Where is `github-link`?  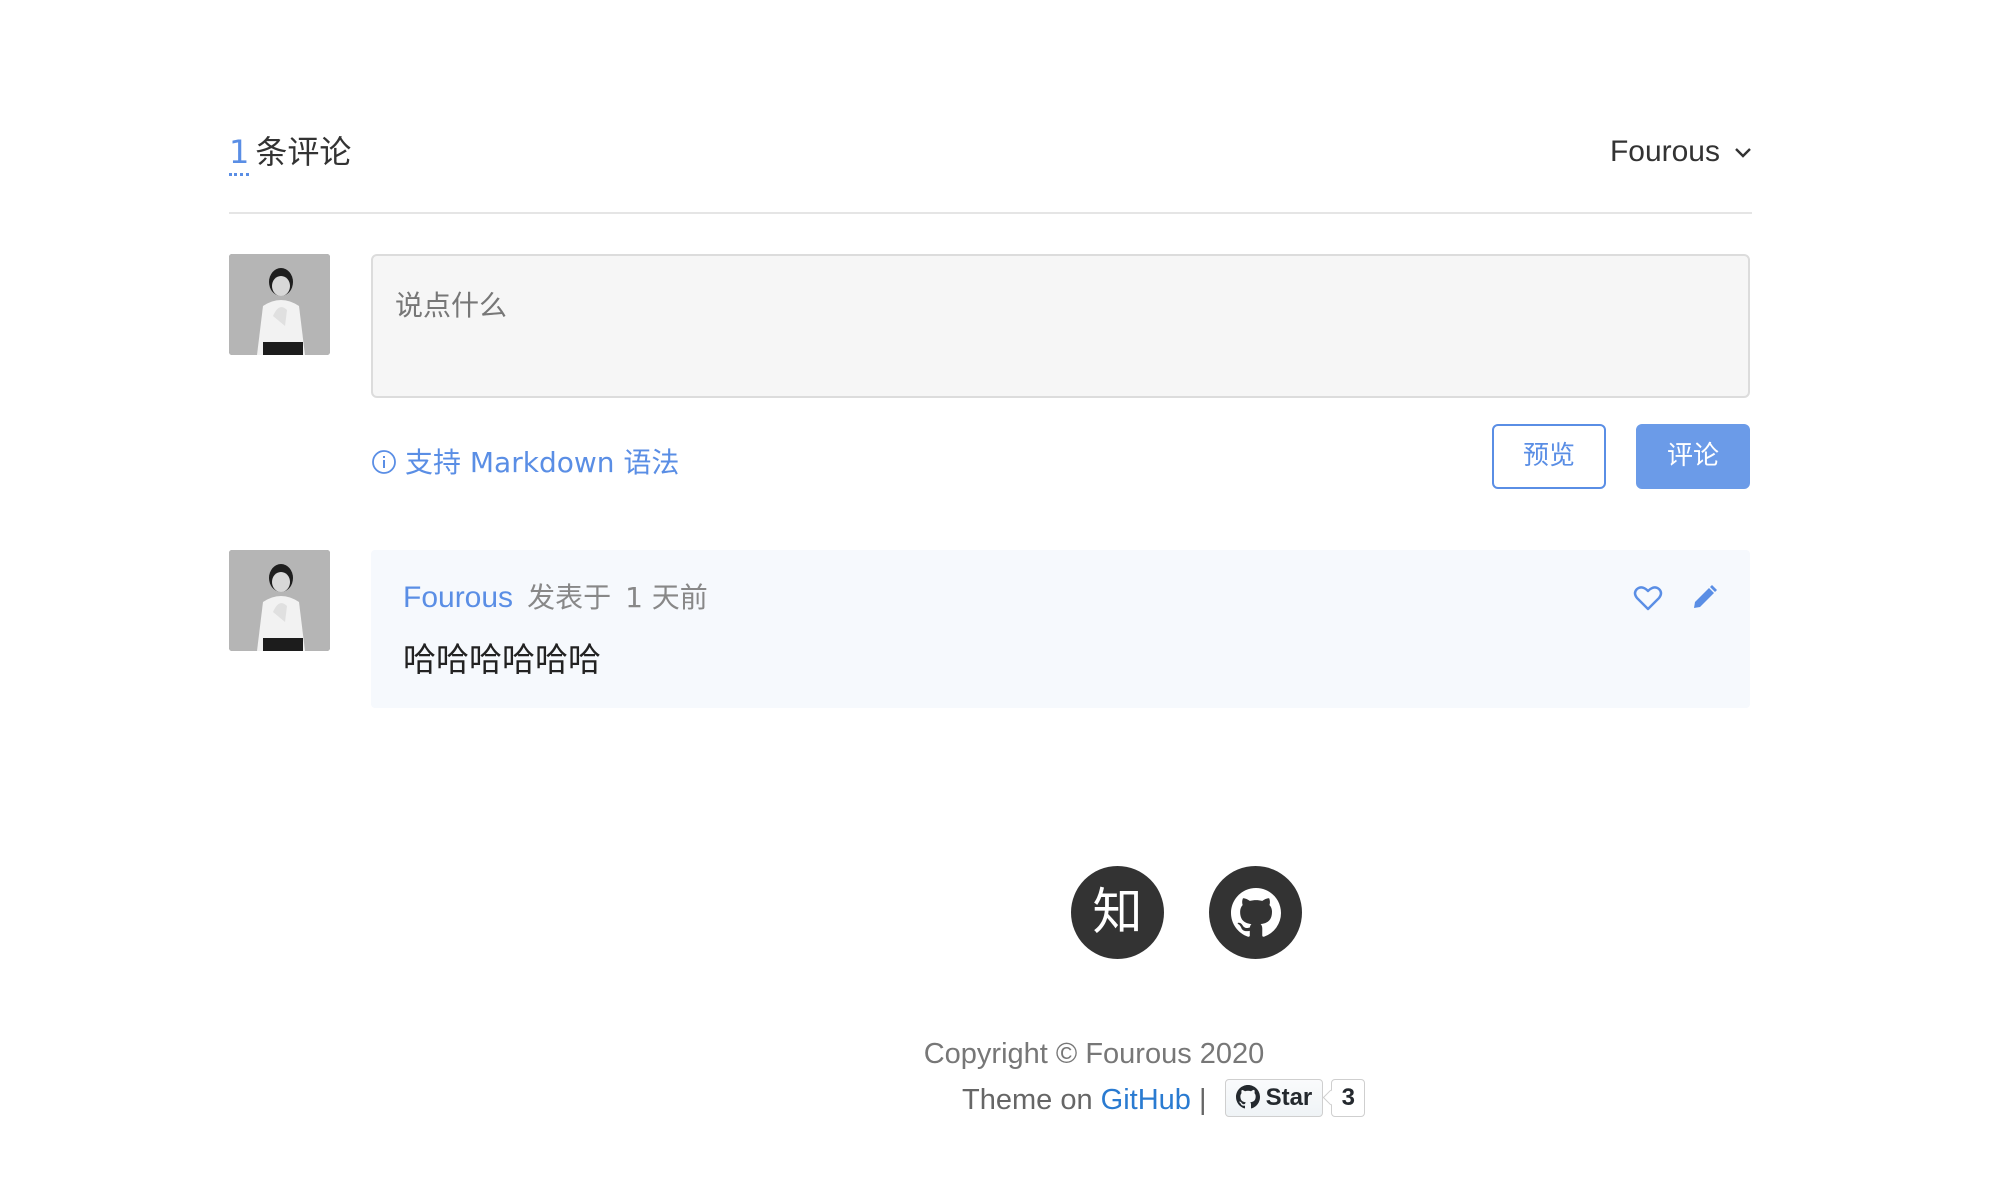 github-link is located at coordinates (1255, 912).